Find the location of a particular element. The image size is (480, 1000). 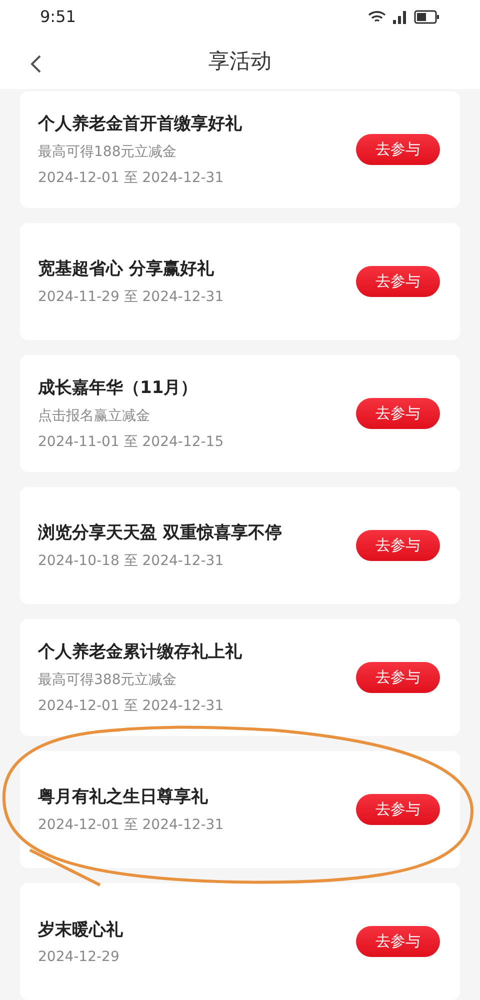

activity-dates: 2024-12-29 is located at coordinates (79, 957).